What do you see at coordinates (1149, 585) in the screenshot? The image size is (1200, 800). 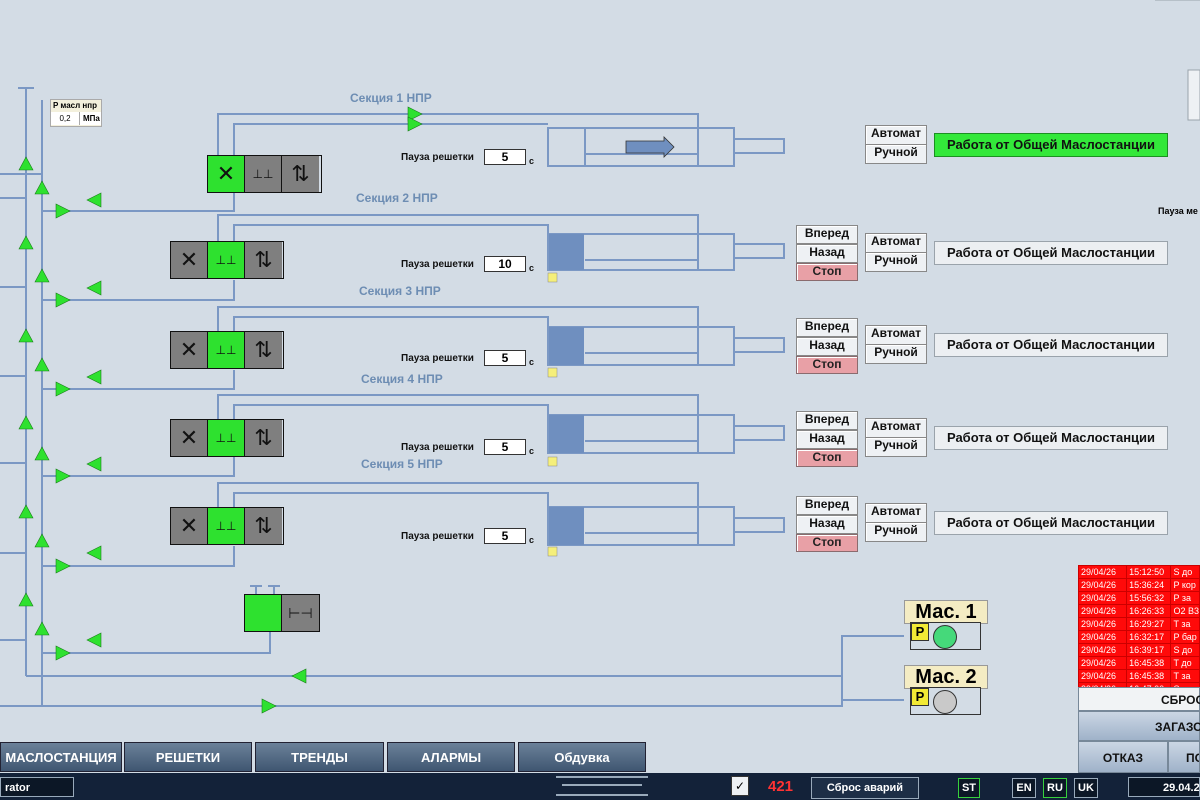 I see `alarm-time: 15:36:24` at bounding box center [1149, 585].